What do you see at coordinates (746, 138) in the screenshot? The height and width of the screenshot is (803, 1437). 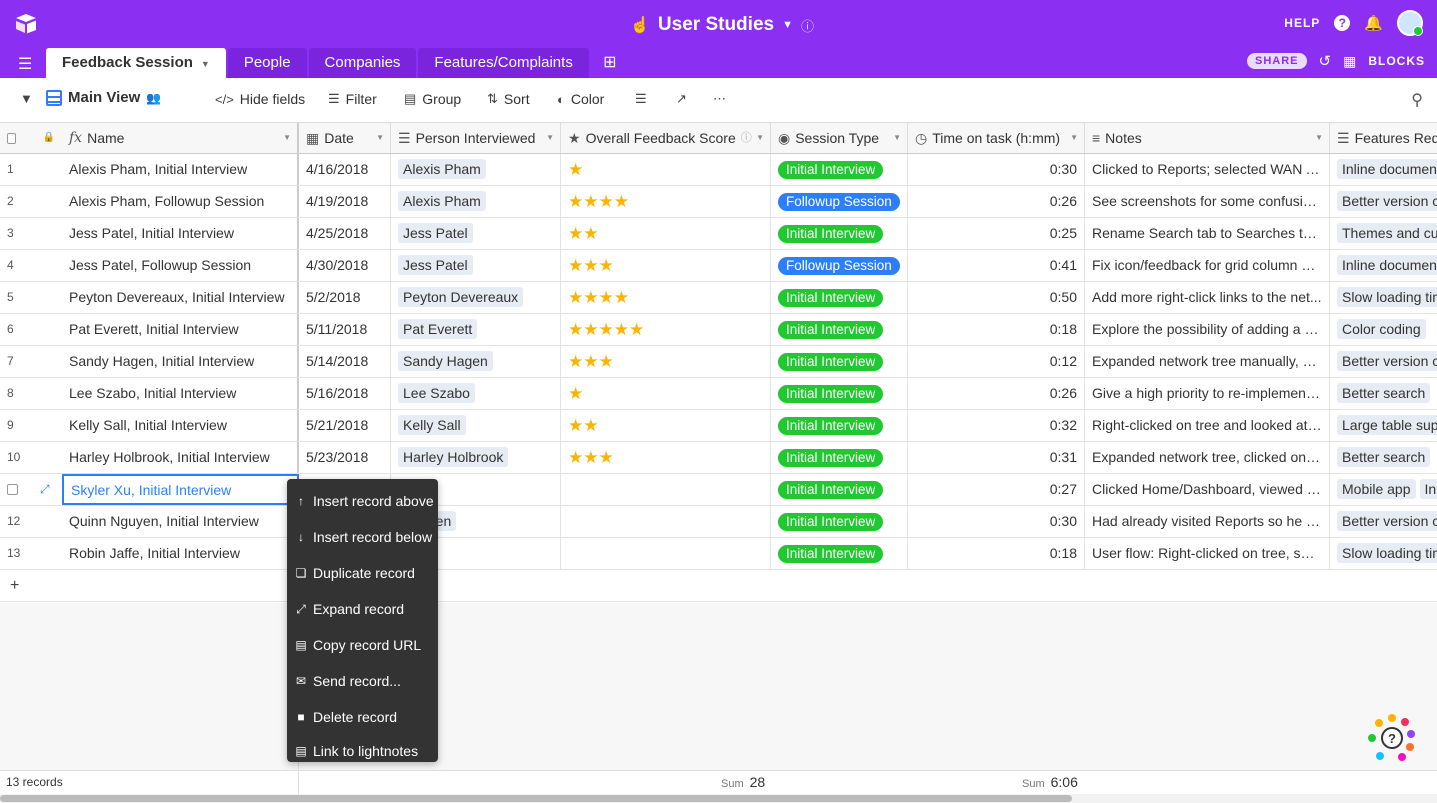 I see `info-icon: ⓘ` at bounding box center [746, 138].